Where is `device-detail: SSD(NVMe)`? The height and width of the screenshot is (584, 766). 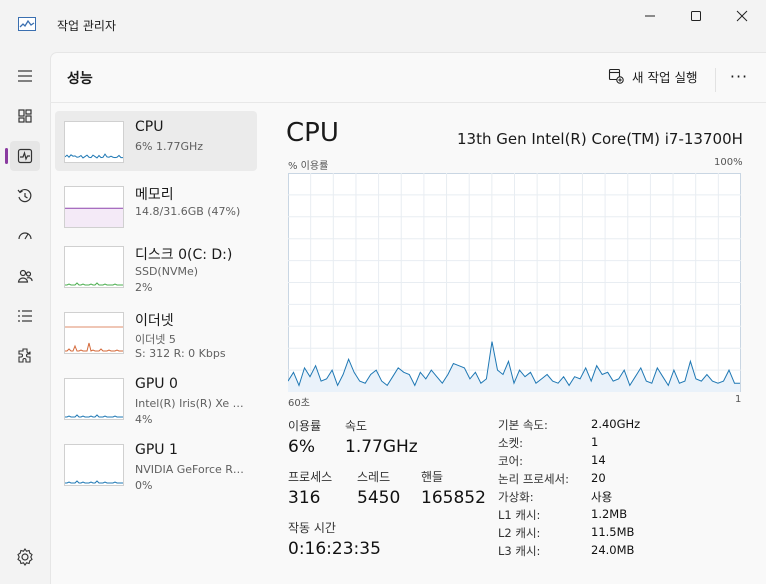
device-detail: SSD(NVMe) is located at coordinates (167, 271).